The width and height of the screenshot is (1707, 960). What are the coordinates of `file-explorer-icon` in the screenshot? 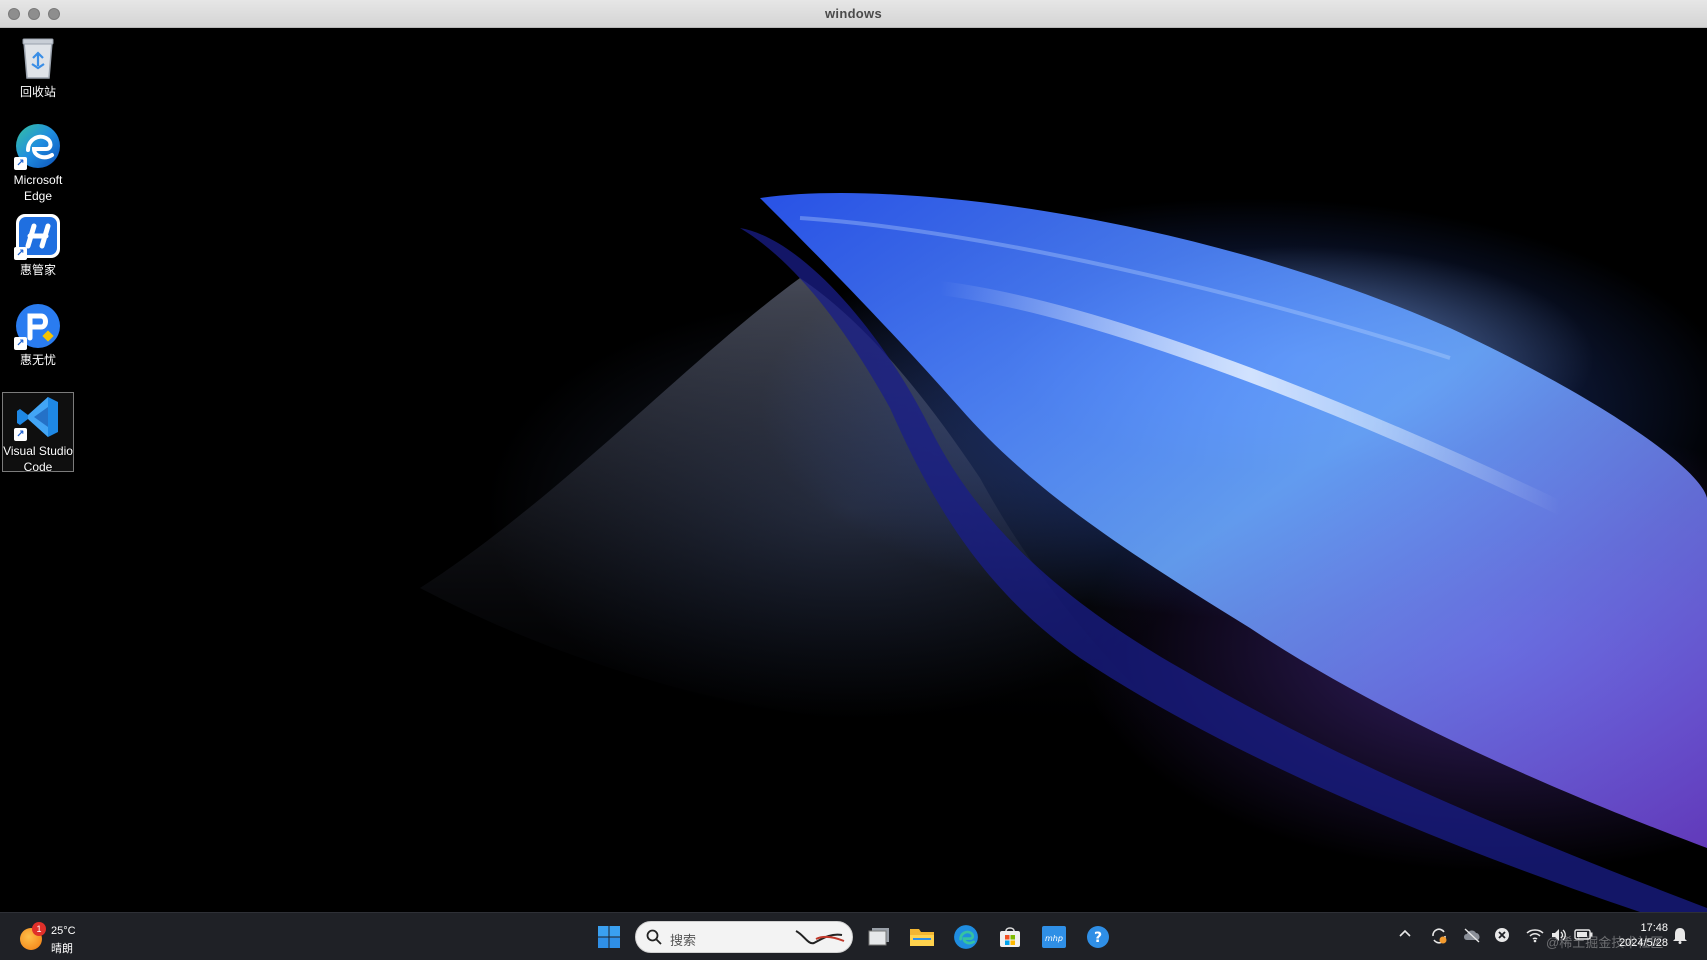 It's located at (922, 937).